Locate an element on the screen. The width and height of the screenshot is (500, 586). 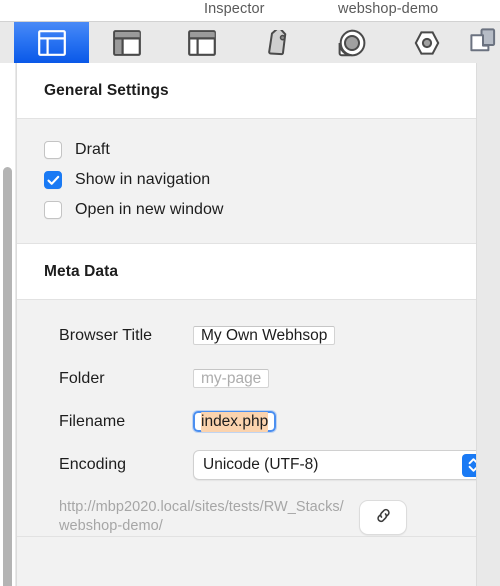
checkbox-row-show-in-navigation: Show in navigation is located at coordinates (246, 180).